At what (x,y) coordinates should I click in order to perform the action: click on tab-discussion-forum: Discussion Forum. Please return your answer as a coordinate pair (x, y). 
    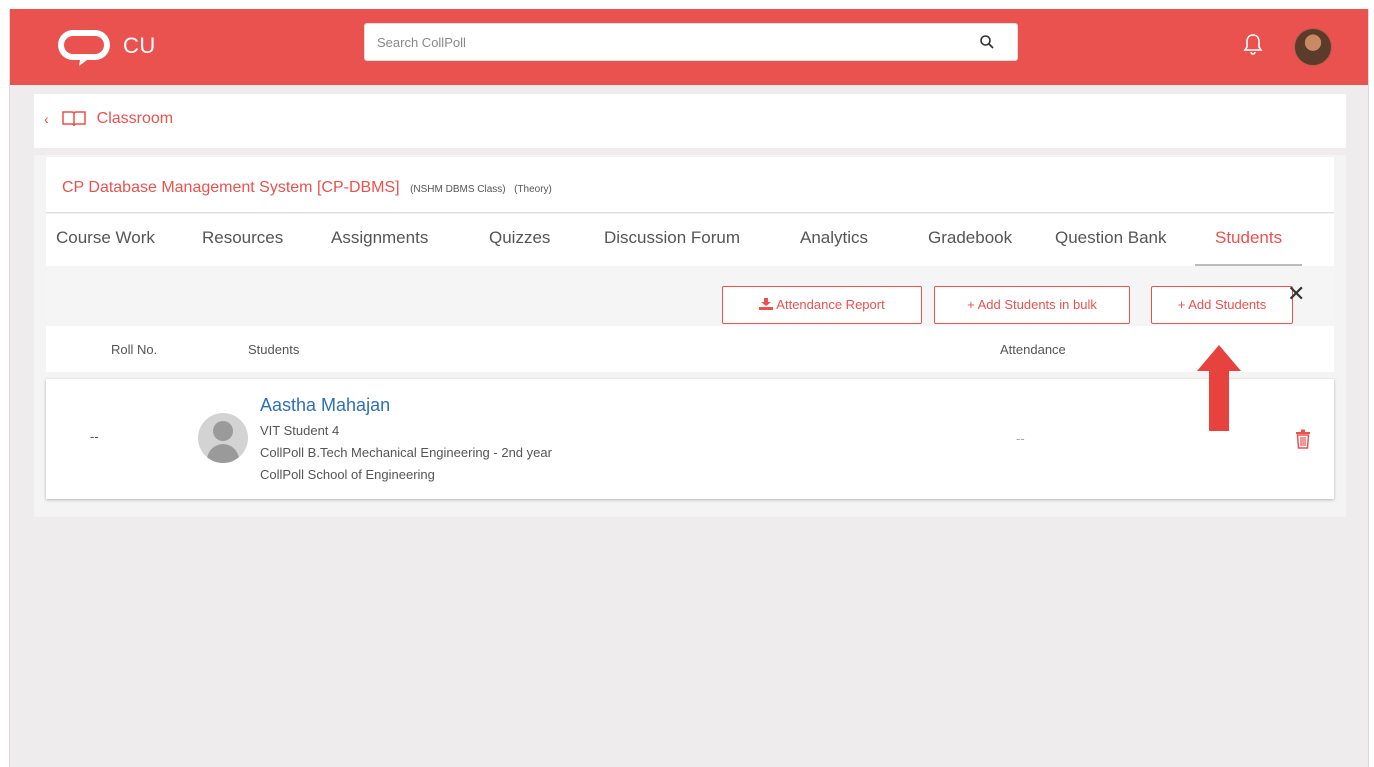
    Looking at the image, I should click on (672, 240).